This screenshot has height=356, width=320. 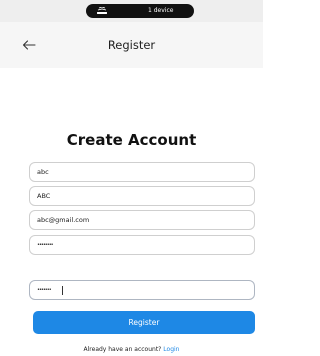 I want to click on screen-share-icon, so click(x=102, y=10).